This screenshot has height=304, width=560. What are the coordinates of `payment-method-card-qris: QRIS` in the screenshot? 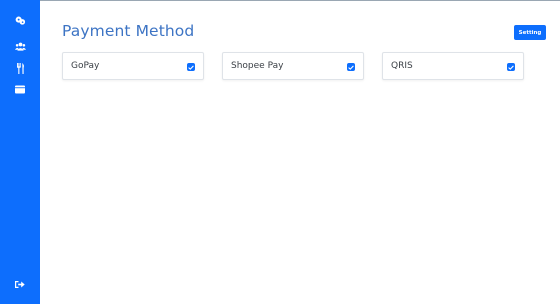 It's located at (453, 66).